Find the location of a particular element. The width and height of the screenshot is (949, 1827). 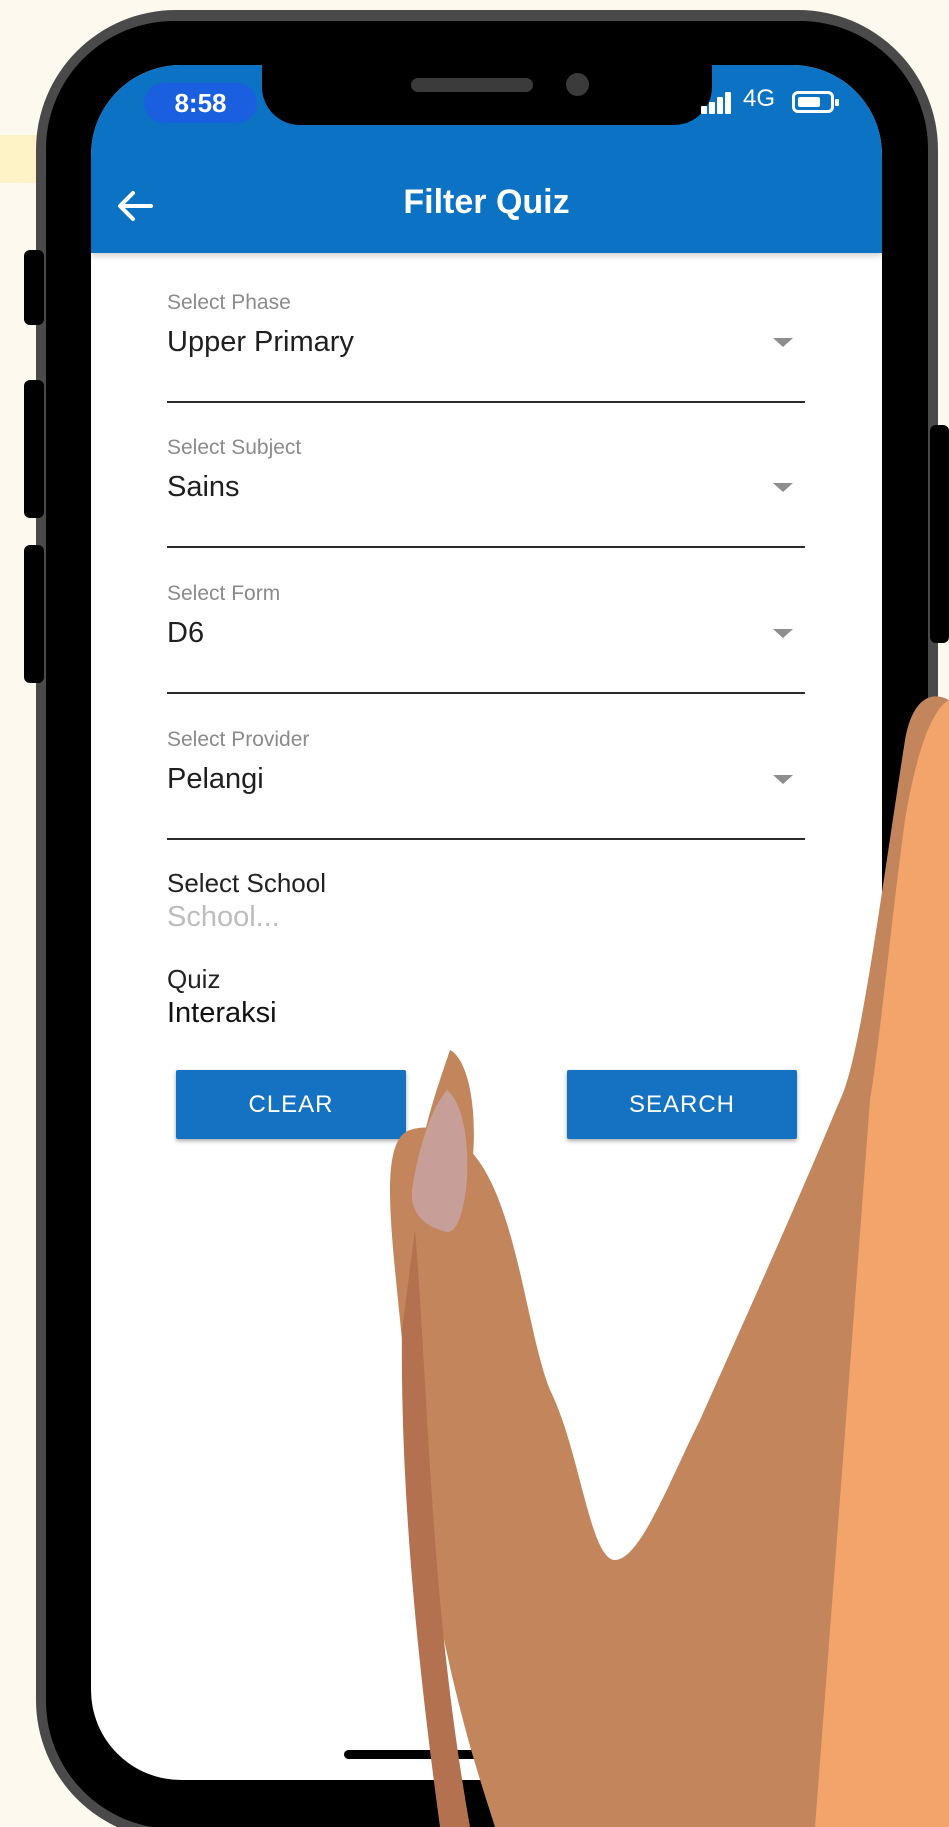

subject-dropdown: Select Subject Sains is located at coordinates (486, 492).